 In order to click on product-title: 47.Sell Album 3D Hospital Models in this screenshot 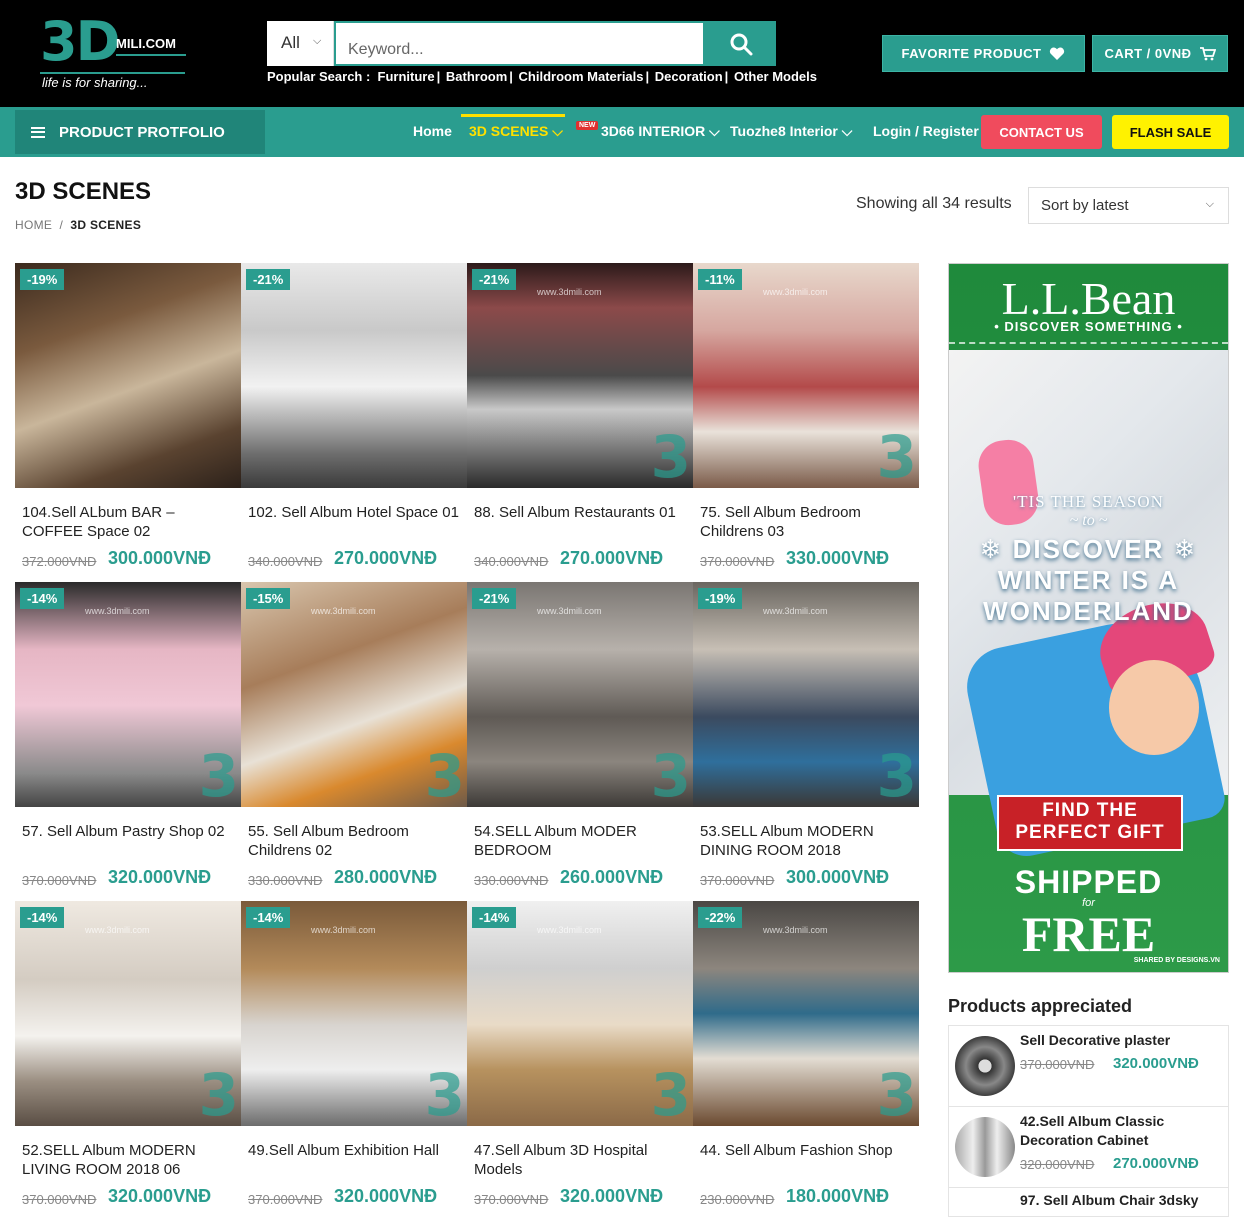, I will do `click(582, 1160)`.